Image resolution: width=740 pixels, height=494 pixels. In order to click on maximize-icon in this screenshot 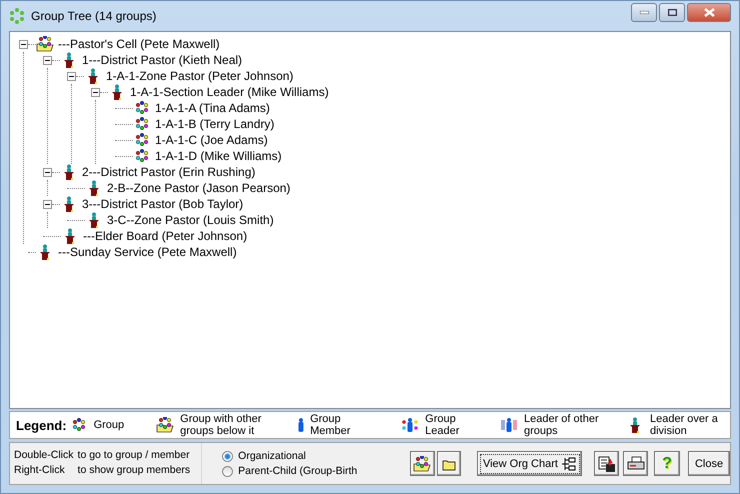, I will do `click(672, 12)`.